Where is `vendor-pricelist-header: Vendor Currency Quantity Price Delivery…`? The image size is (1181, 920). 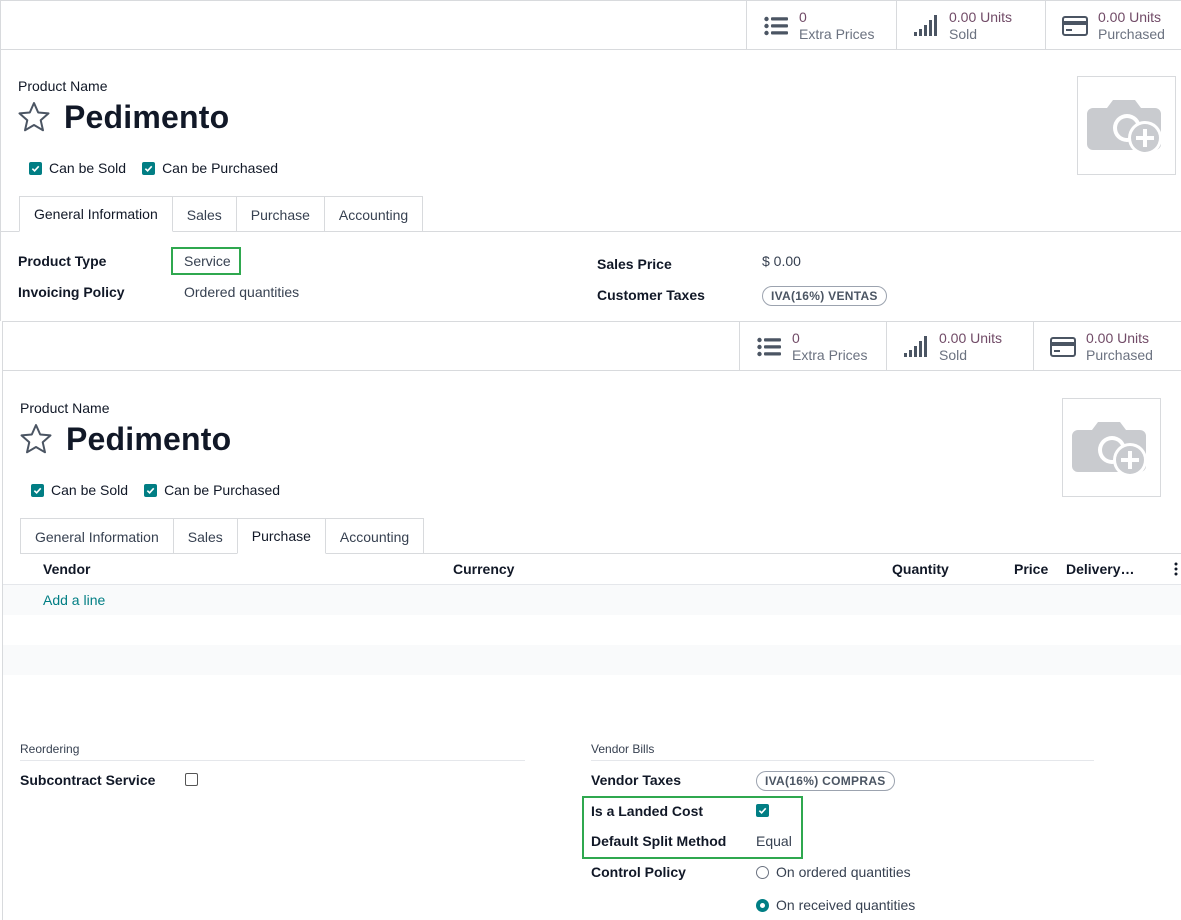
vendor-pricelist-header: Vendor Currency Quantity Price Delivery… is located at coordinates (592, 569).